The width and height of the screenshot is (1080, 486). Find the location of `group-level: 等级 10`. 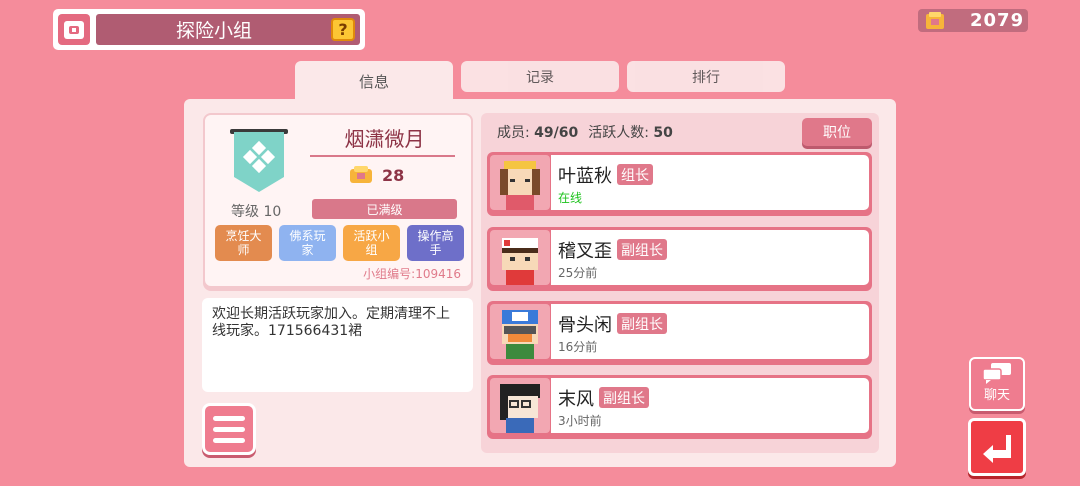

group-level: 等级 10 is located at coordinates (256, 212).